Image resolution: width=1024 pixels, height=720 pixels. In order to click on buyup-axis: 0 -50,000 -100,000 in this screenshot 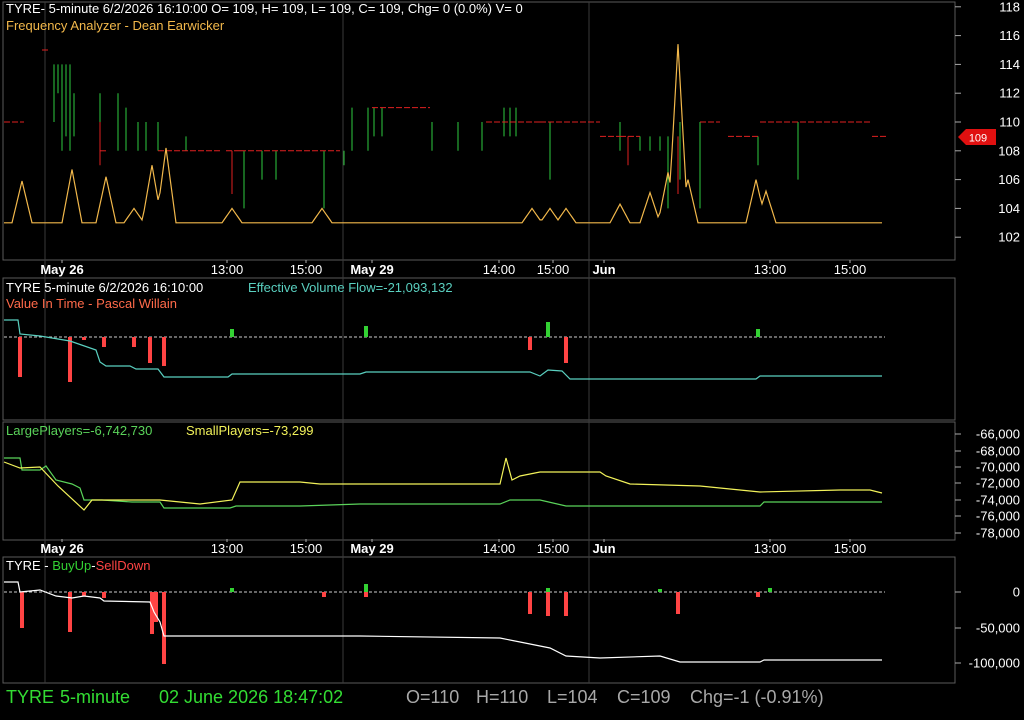, I will do `click(987, 628)`.